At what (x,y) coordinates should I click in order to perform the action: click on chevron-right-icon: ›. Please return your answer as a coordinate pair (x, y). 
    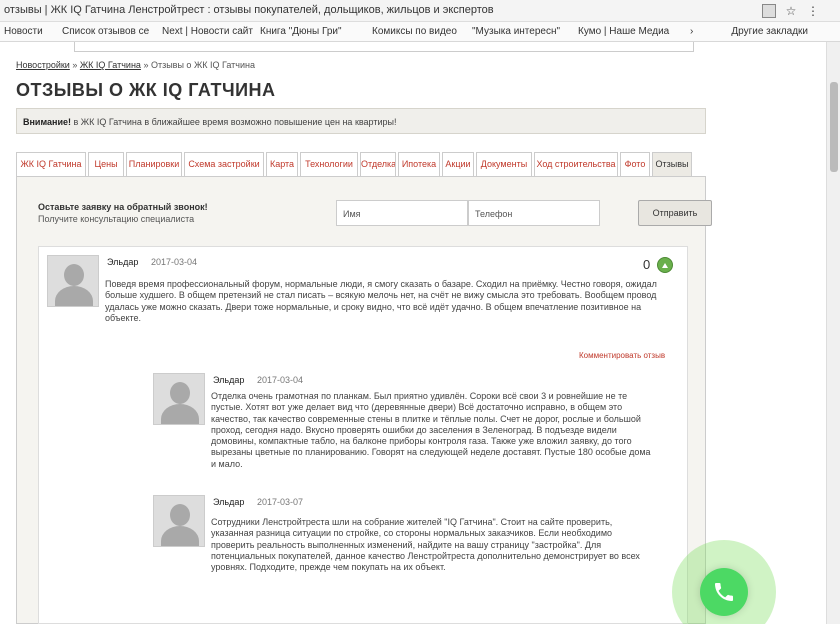
    Looking at the image, I should click on (691, 31).